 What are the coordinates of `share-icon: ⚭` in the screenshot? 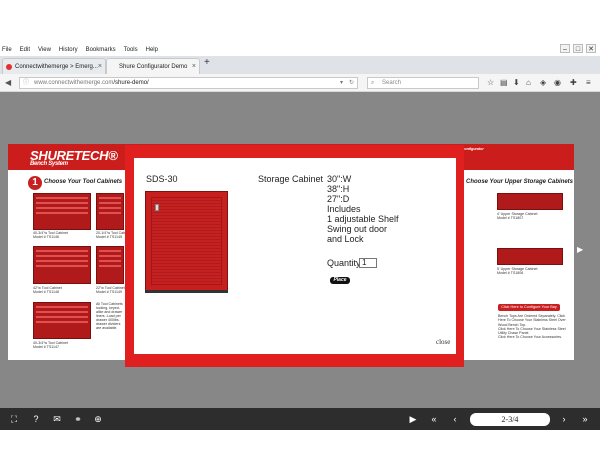 It's located at (78, 419).